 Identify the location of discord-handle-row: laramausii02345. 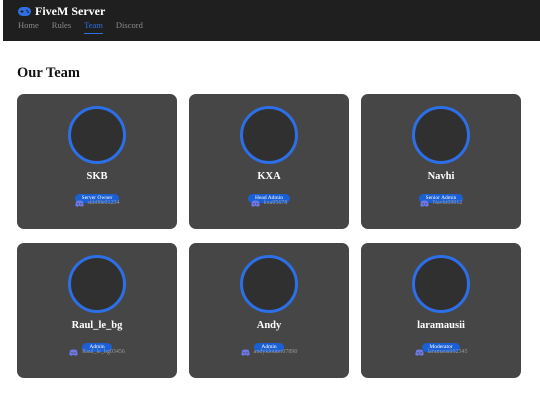
(441, 352).